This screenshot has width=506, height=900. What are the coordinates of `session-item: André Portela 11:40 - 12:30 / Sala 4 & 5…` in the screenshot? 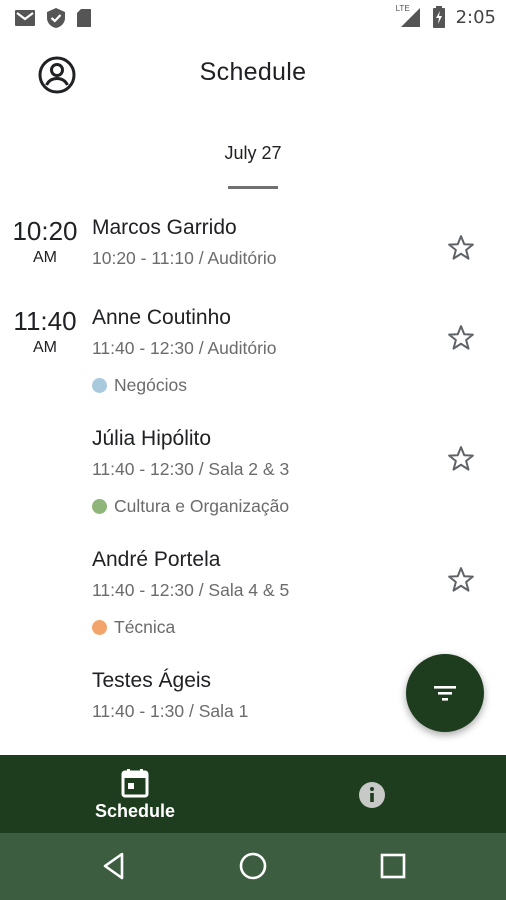 It's located at (299, 598).